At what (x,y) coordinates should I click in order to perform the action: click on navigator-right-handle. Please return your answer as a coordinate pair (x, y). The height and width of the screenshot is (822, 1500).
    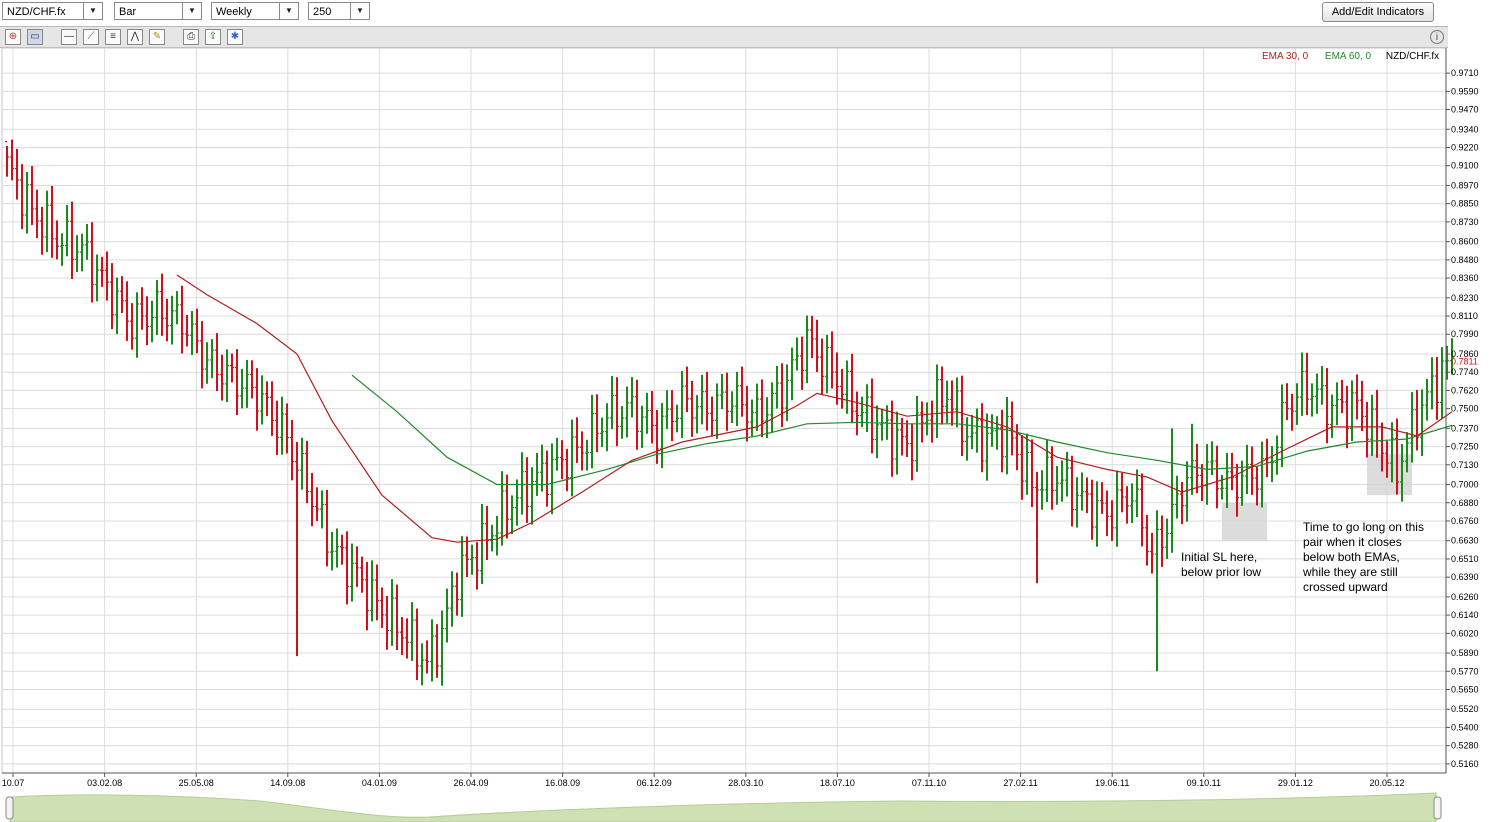
    Looking at the image, I should click on (1437, 808).